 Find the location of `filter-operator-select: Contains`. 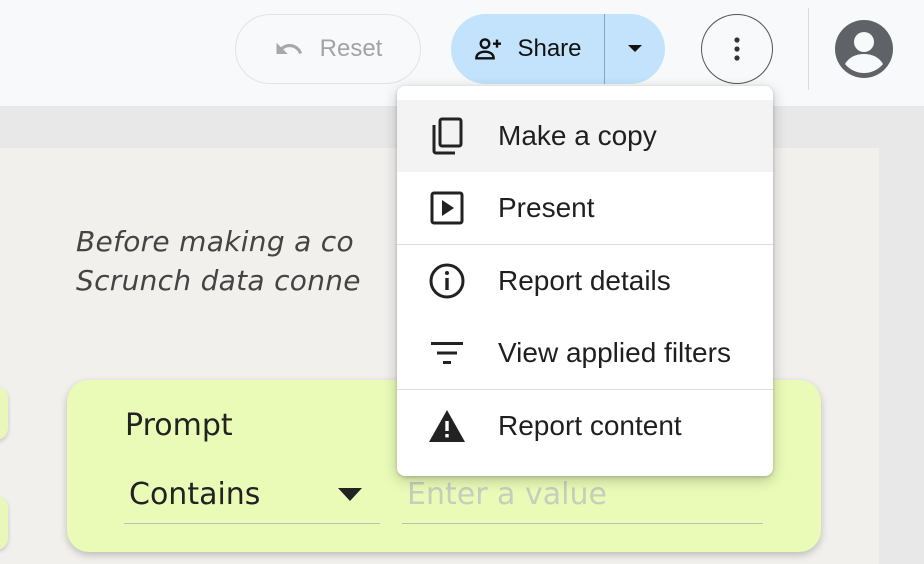

filter-operator-select: Contains is located at coordinates (252, 495).